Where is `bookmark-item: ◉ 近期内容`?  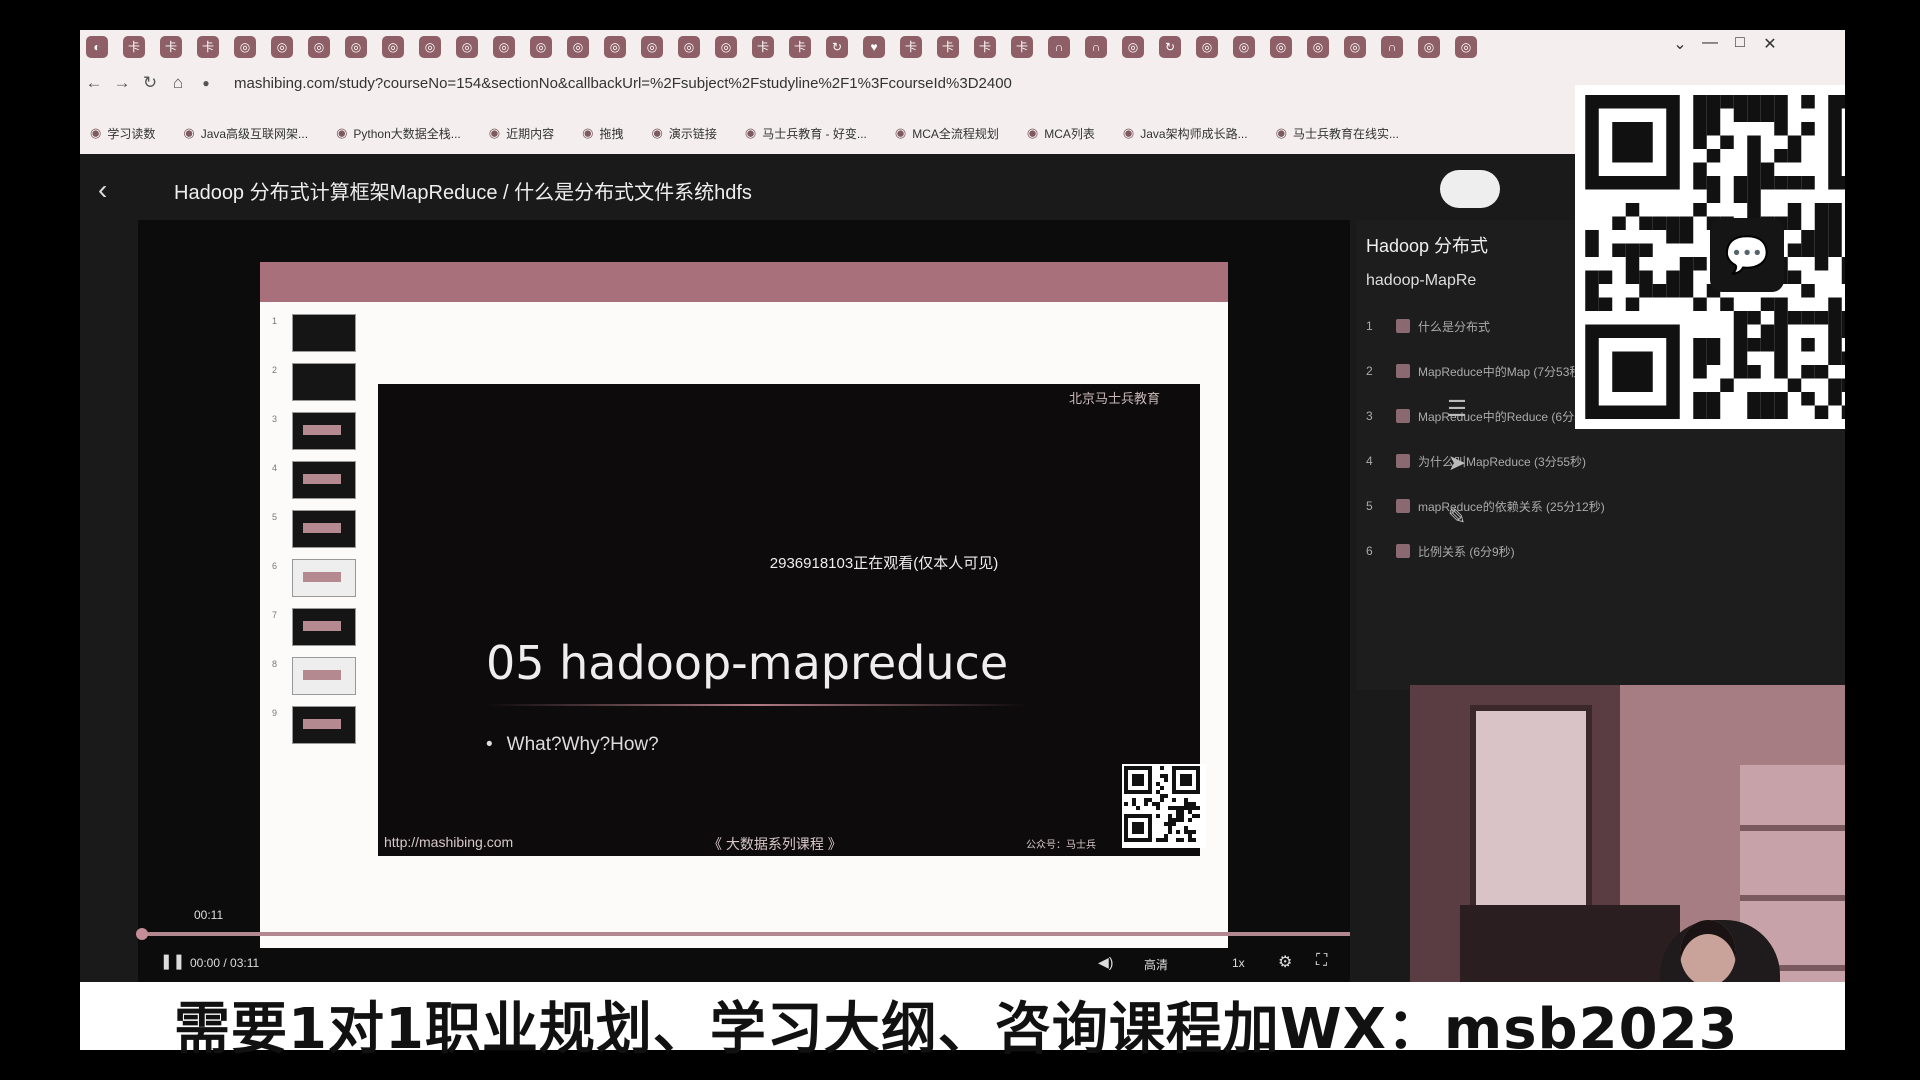 bookmark-item: ◉ 近期内容 is located at coordinates (521, 133).